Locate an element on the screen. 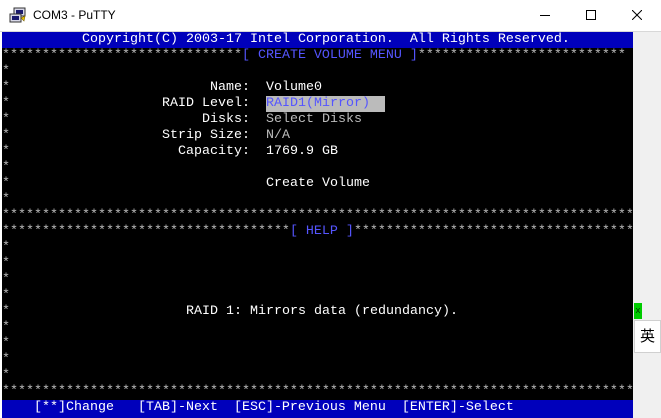 This screenshot has height=418, width=661. disks-label: Disks: is located at coordinates (226, 119).